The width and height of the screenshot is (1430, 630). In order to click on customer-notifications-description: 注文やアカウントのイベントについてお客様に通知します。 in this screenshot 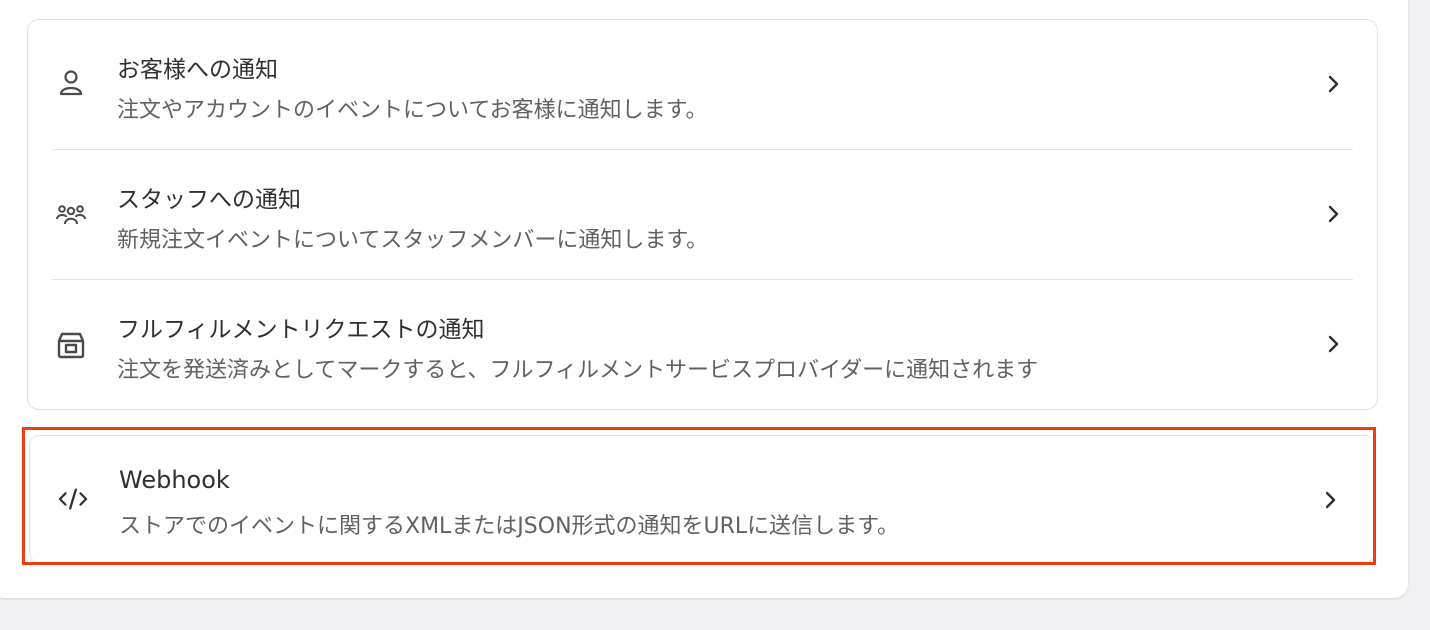, I will do `click(412, 110)`.